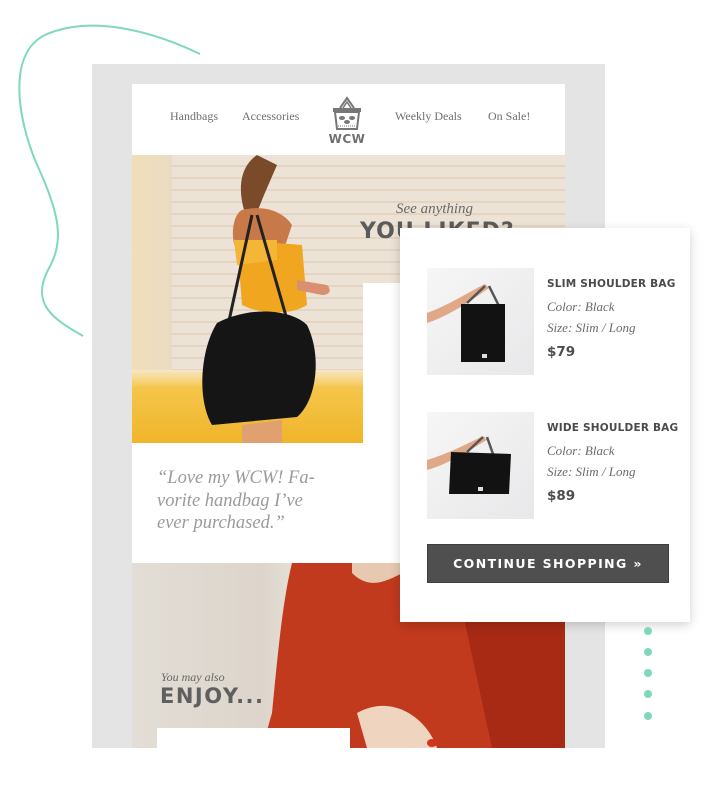 The image size is (709, 787). What do you see at coordinates (253, 738) in the screenshot?
I see `recommendations-card` at bounding box center [253, 738].